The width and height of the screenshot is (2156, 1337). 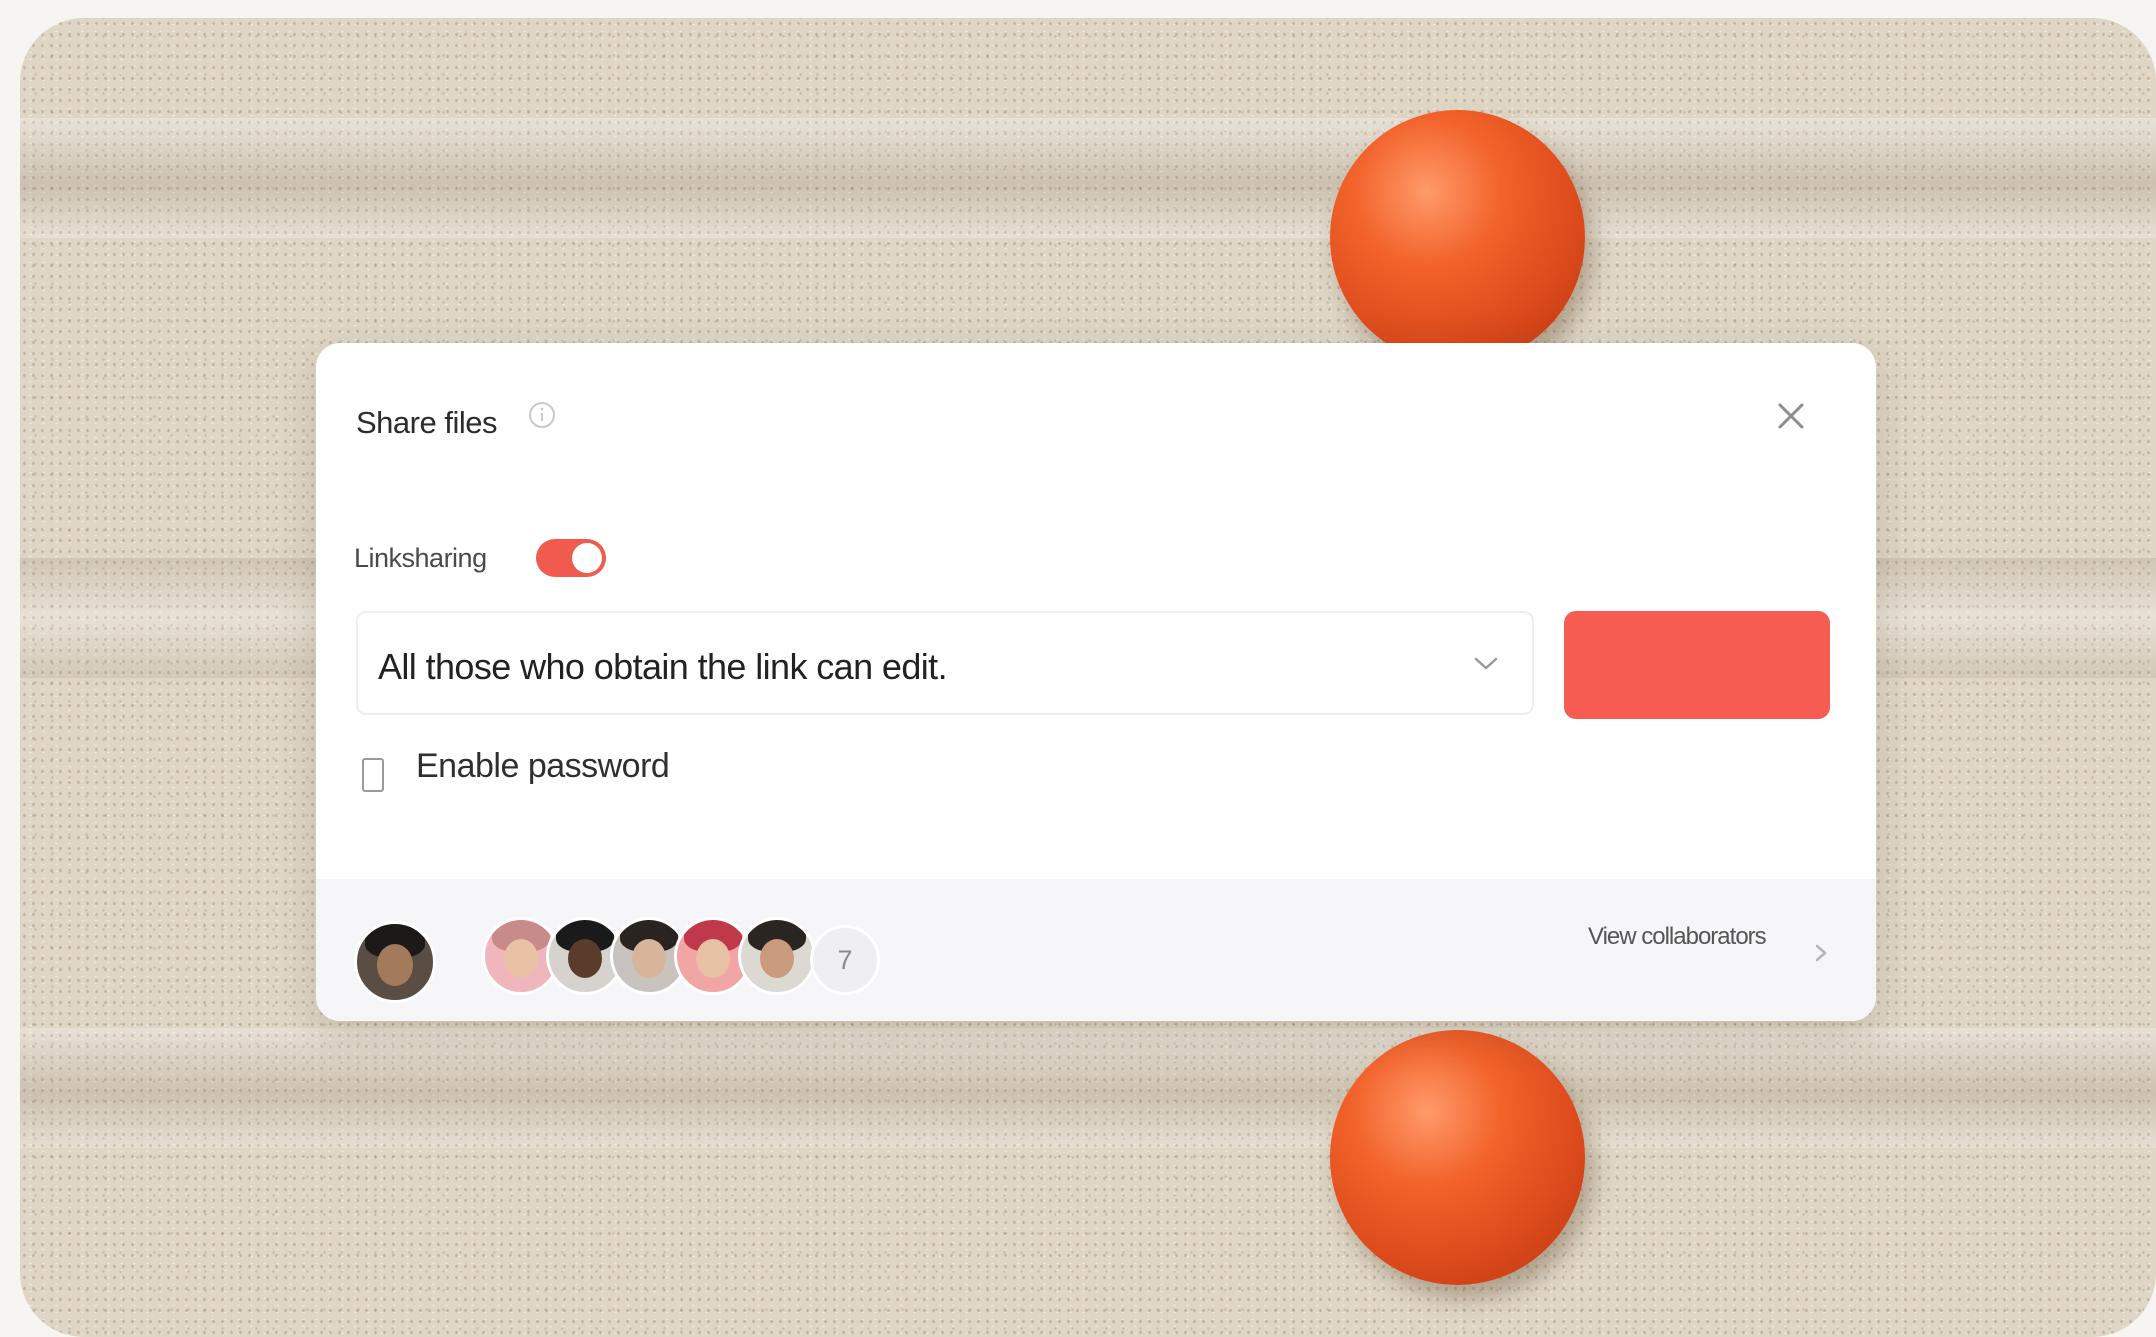 What do you see at coordinates (1683, 937) in the screenshot?
I see `view-collaborators-link: View collaborators` at bounding box center [1683, 937].